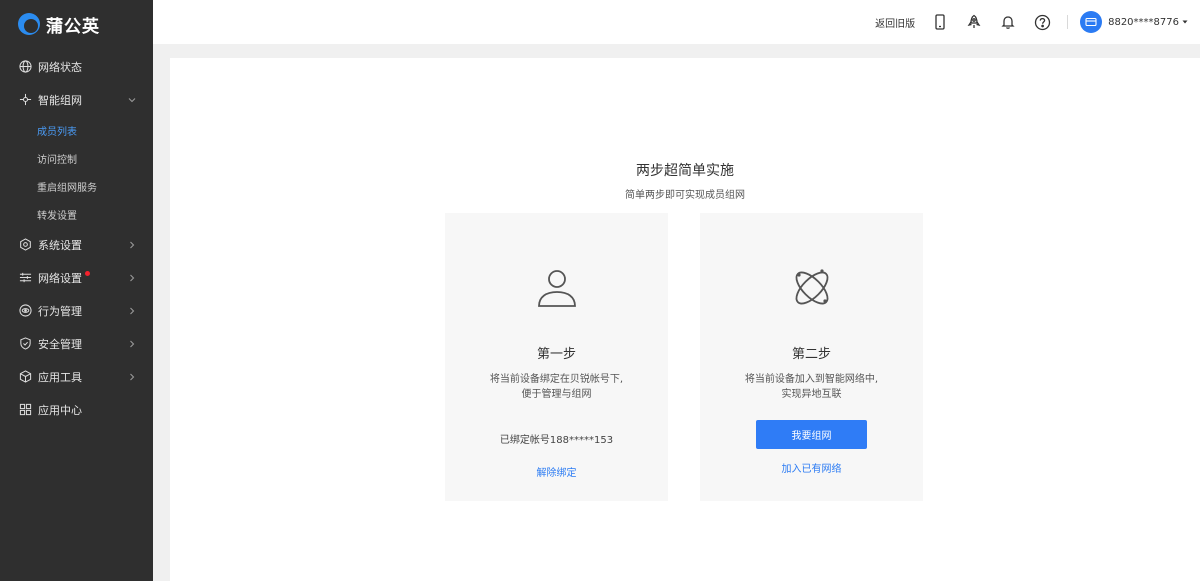  Describe the element at coordinates (25, 100) in the screenshot. I see `network-icon` at that location.